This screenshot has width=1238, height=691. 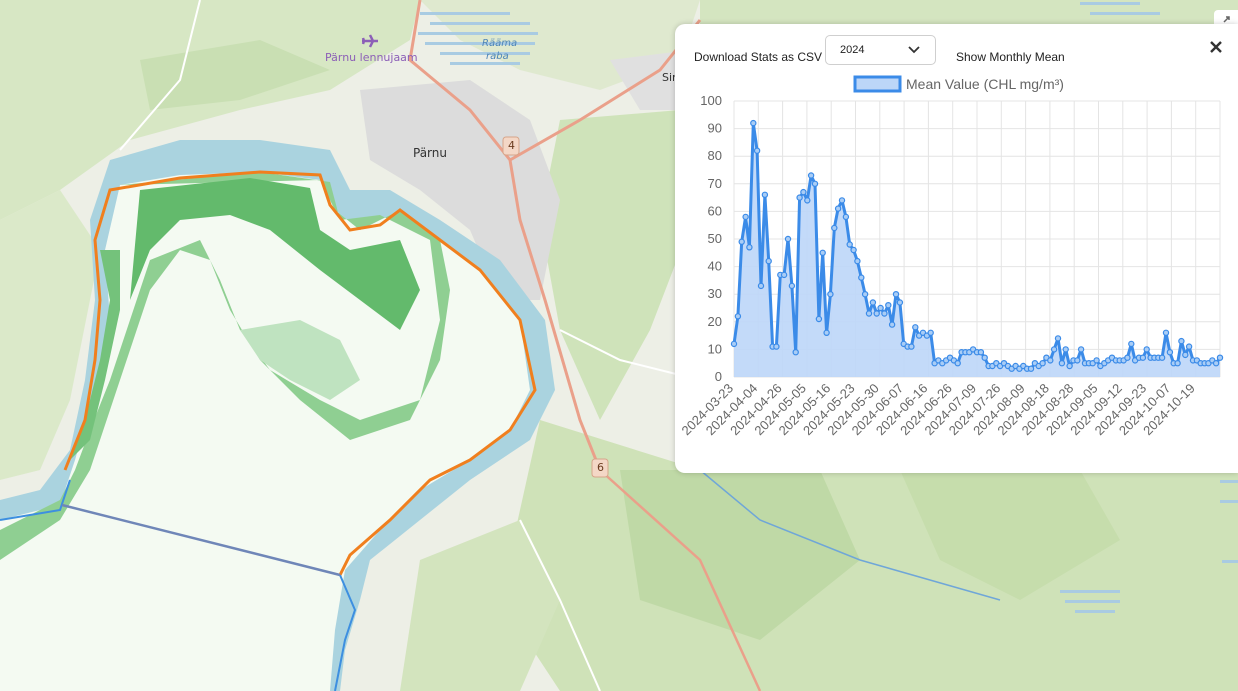 What do you see at coordinates (511, 145) in the screenshot?
I see `road-4-label: 4` at bounding box center [511, 145].